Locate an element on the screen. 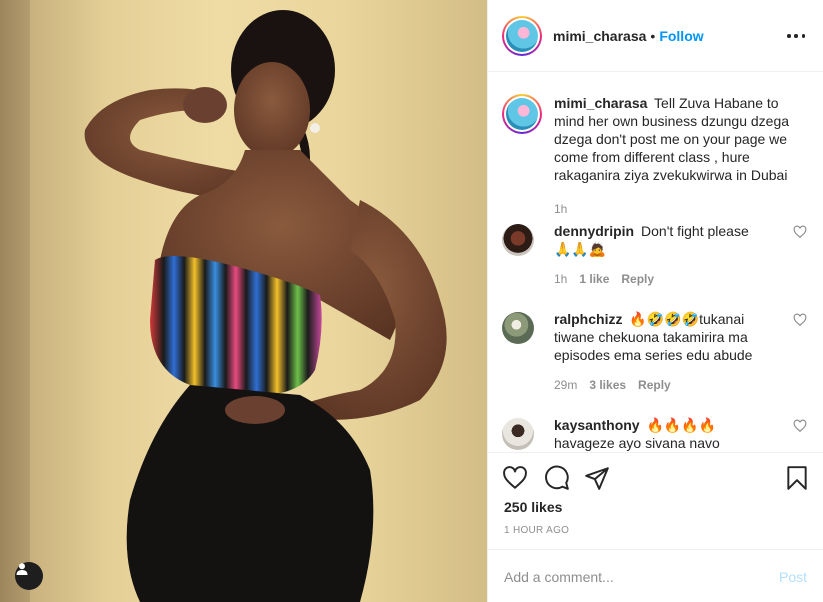 This screenshot has height=602, width=823. likes-count: 250 likes is located at coordinates (533, 507).